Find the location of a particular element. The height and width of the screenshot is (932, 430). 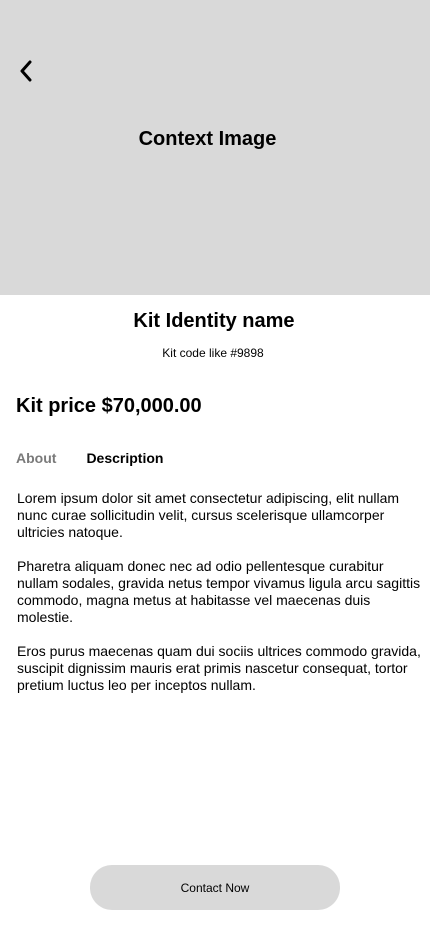

kit-name: Kit Identity name is located at coordinates (214, 321).